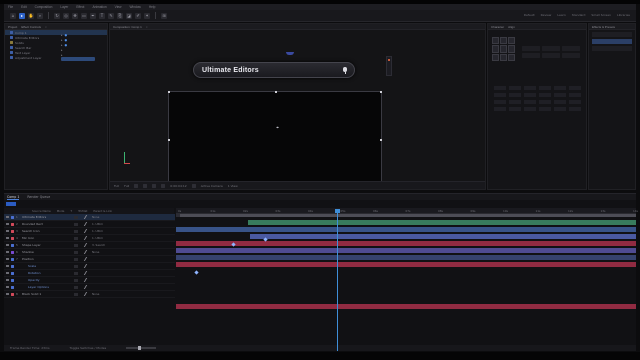 The image size is (640, 360). I want to click on puppet-tool-icon: ✶, so click(147, 15).